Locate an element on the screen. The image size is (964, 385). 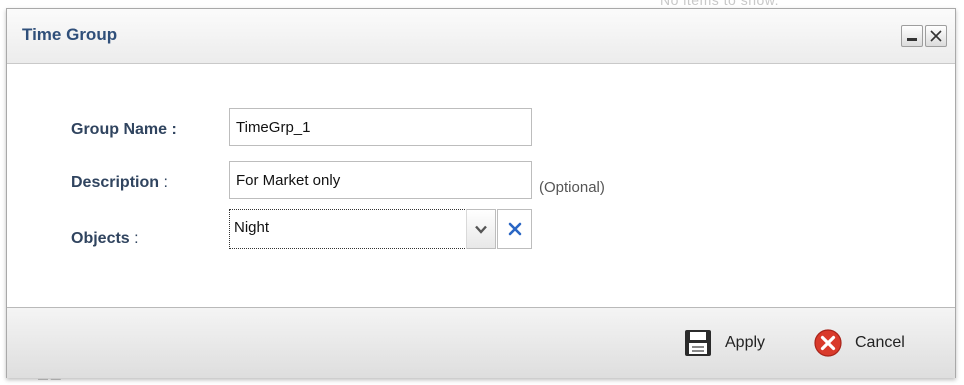
minimize-button is located at coordinates (912, 36).